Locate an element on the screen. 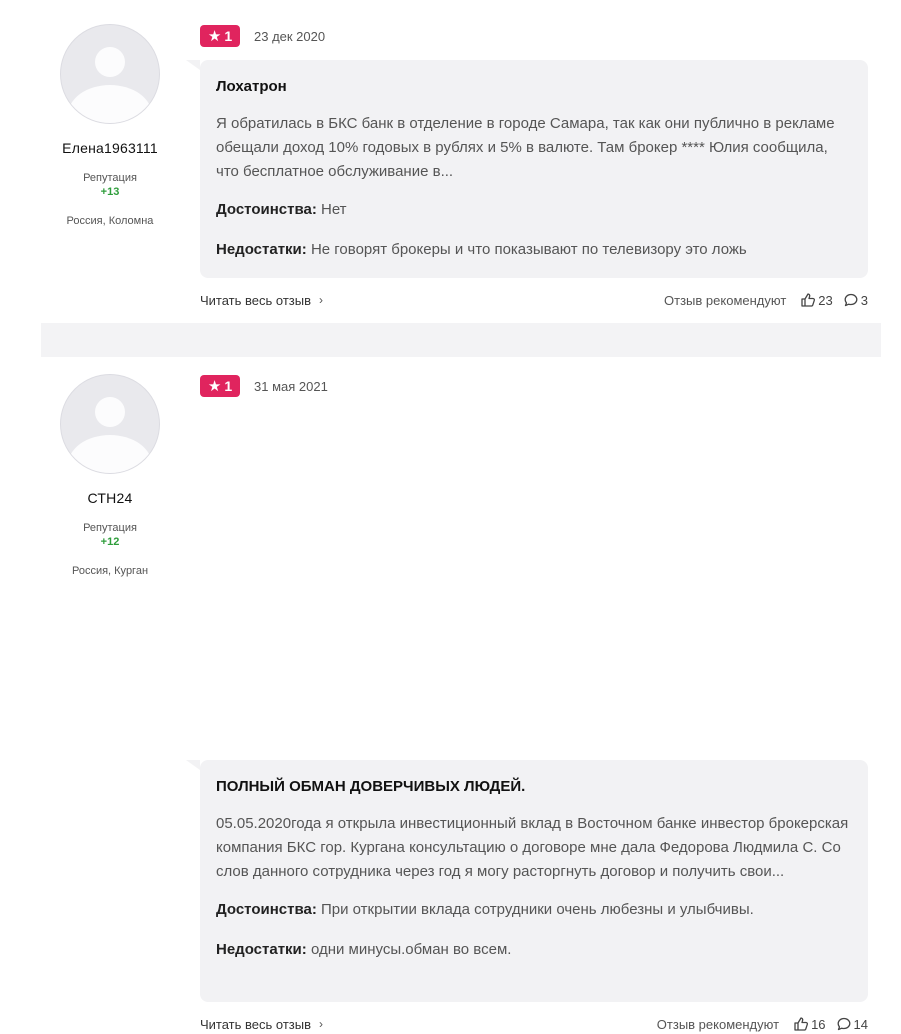  review-cons: Недостатки: одни минусы.обман во всем. is located at coordinates (534, 950).